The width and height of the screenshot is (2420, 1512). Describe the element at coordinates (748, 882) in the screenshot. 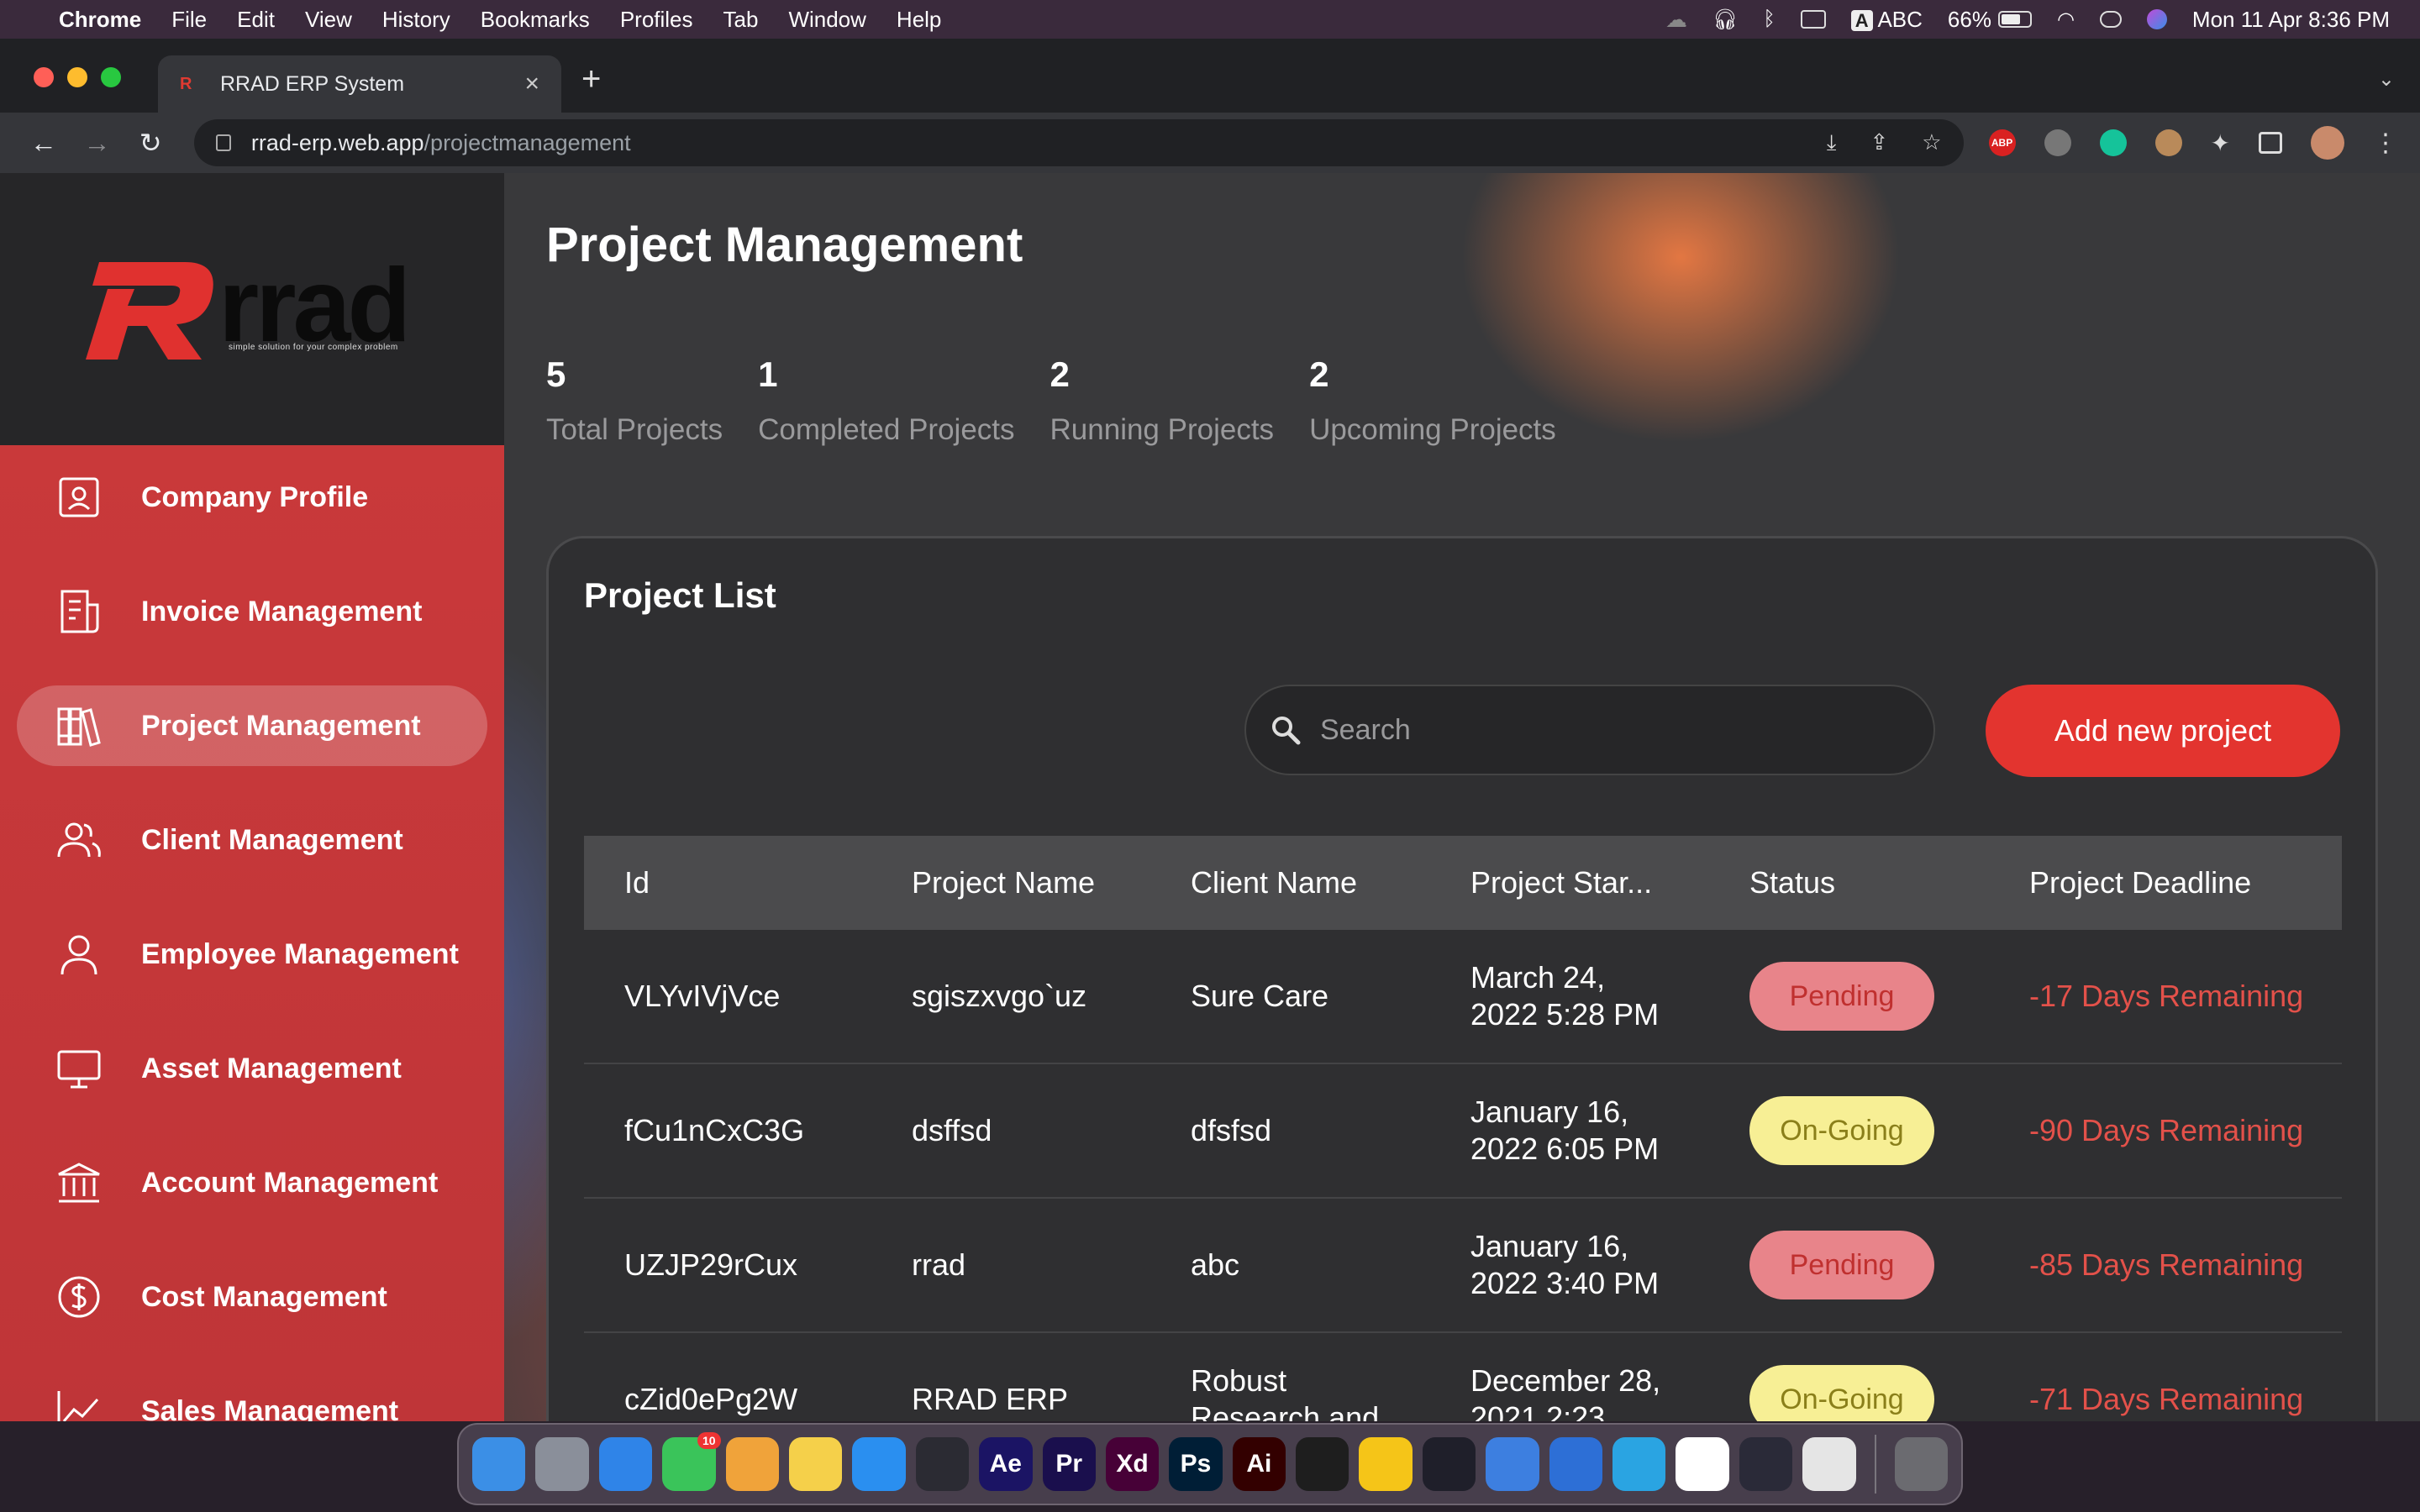

I see `column-header-id: Id` at that location.